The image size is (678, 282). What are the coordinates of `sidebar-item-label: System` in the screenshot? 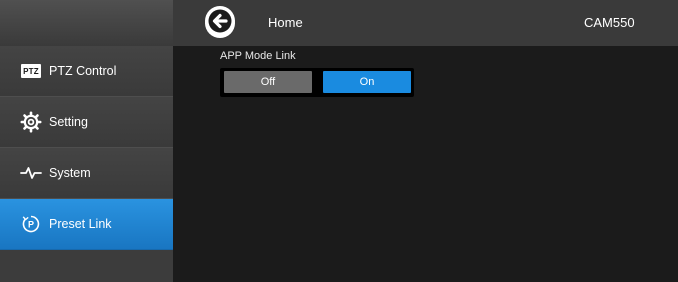 It's located at (70, 173).